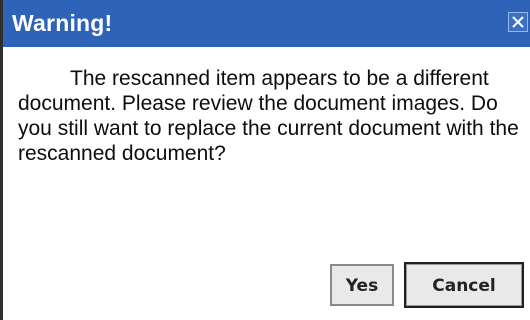 This screenshot has width=530, height=320. I want to click on yes-button: Yes, so click(362, 285).